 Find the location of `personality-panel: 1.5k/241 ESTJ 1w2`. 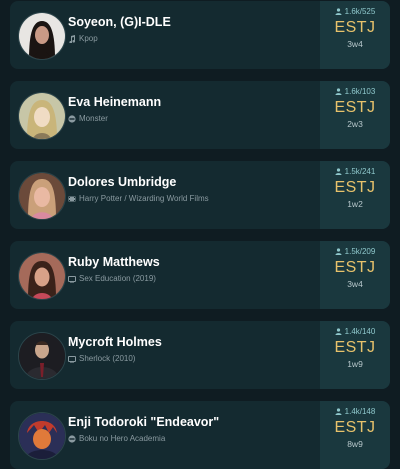

personality-panel: 1.5k/241 ESTJ 1w2 is located at coordinates (355, 195).